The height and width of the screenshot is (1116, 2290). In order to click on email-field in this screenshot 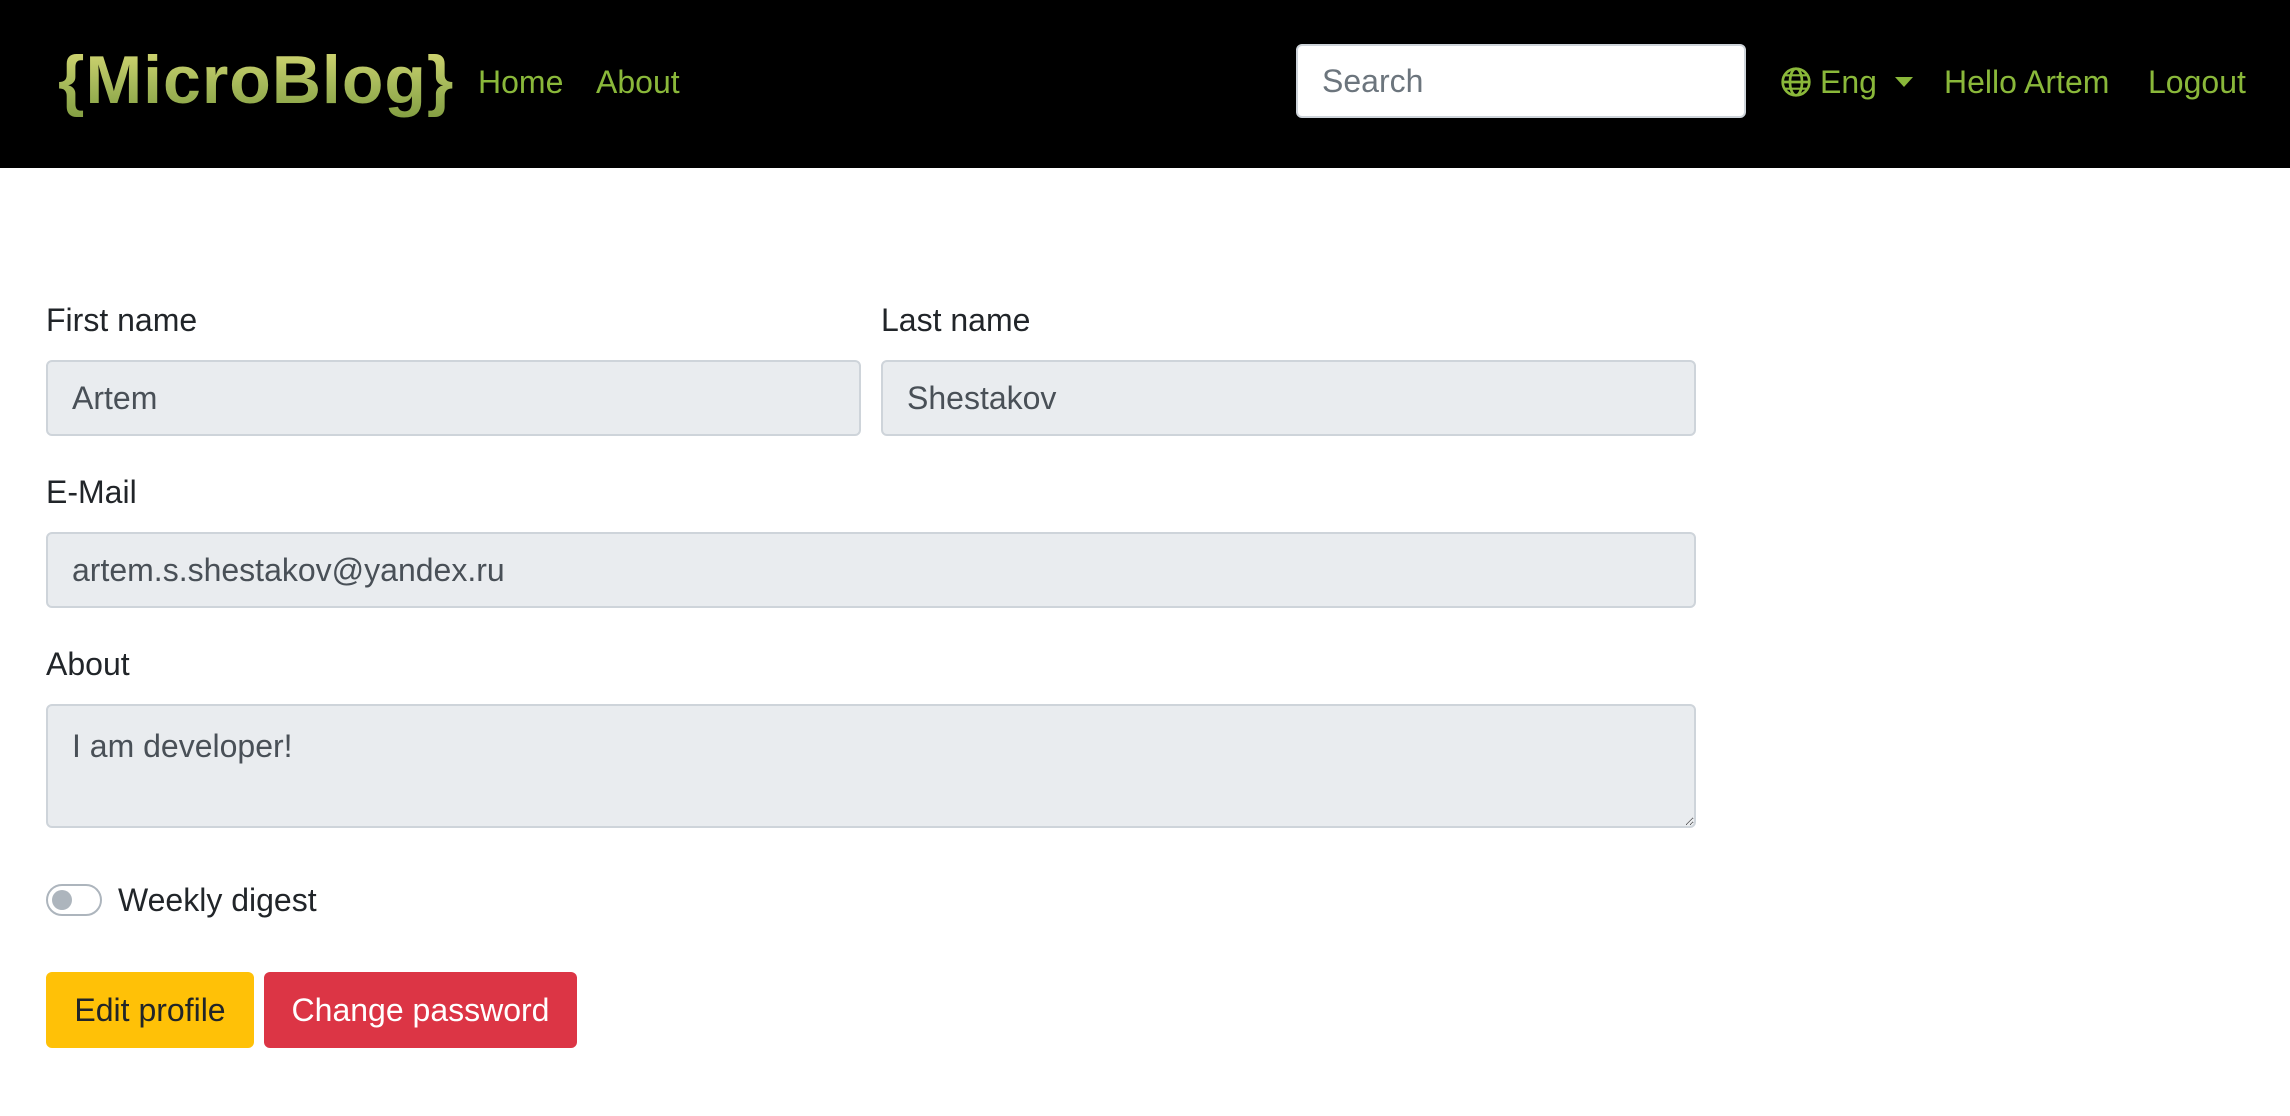, I will do `click(871, 570)`.